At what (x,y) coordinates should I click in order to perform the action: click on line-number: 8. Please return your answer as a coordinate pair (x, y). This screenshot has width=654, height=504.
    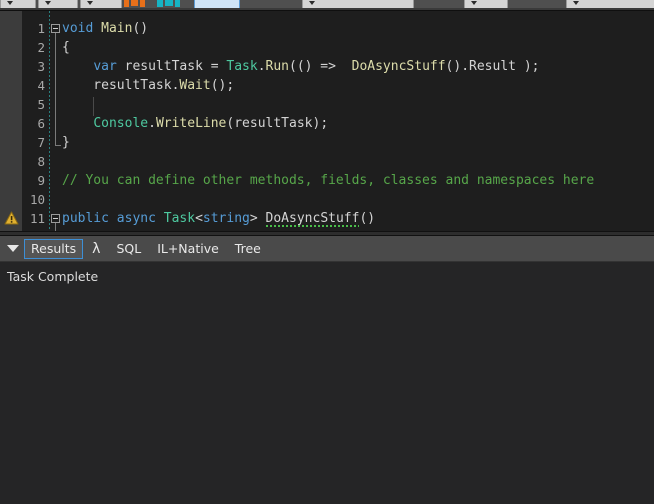
    Looking at the image, I should click on (41, 161).